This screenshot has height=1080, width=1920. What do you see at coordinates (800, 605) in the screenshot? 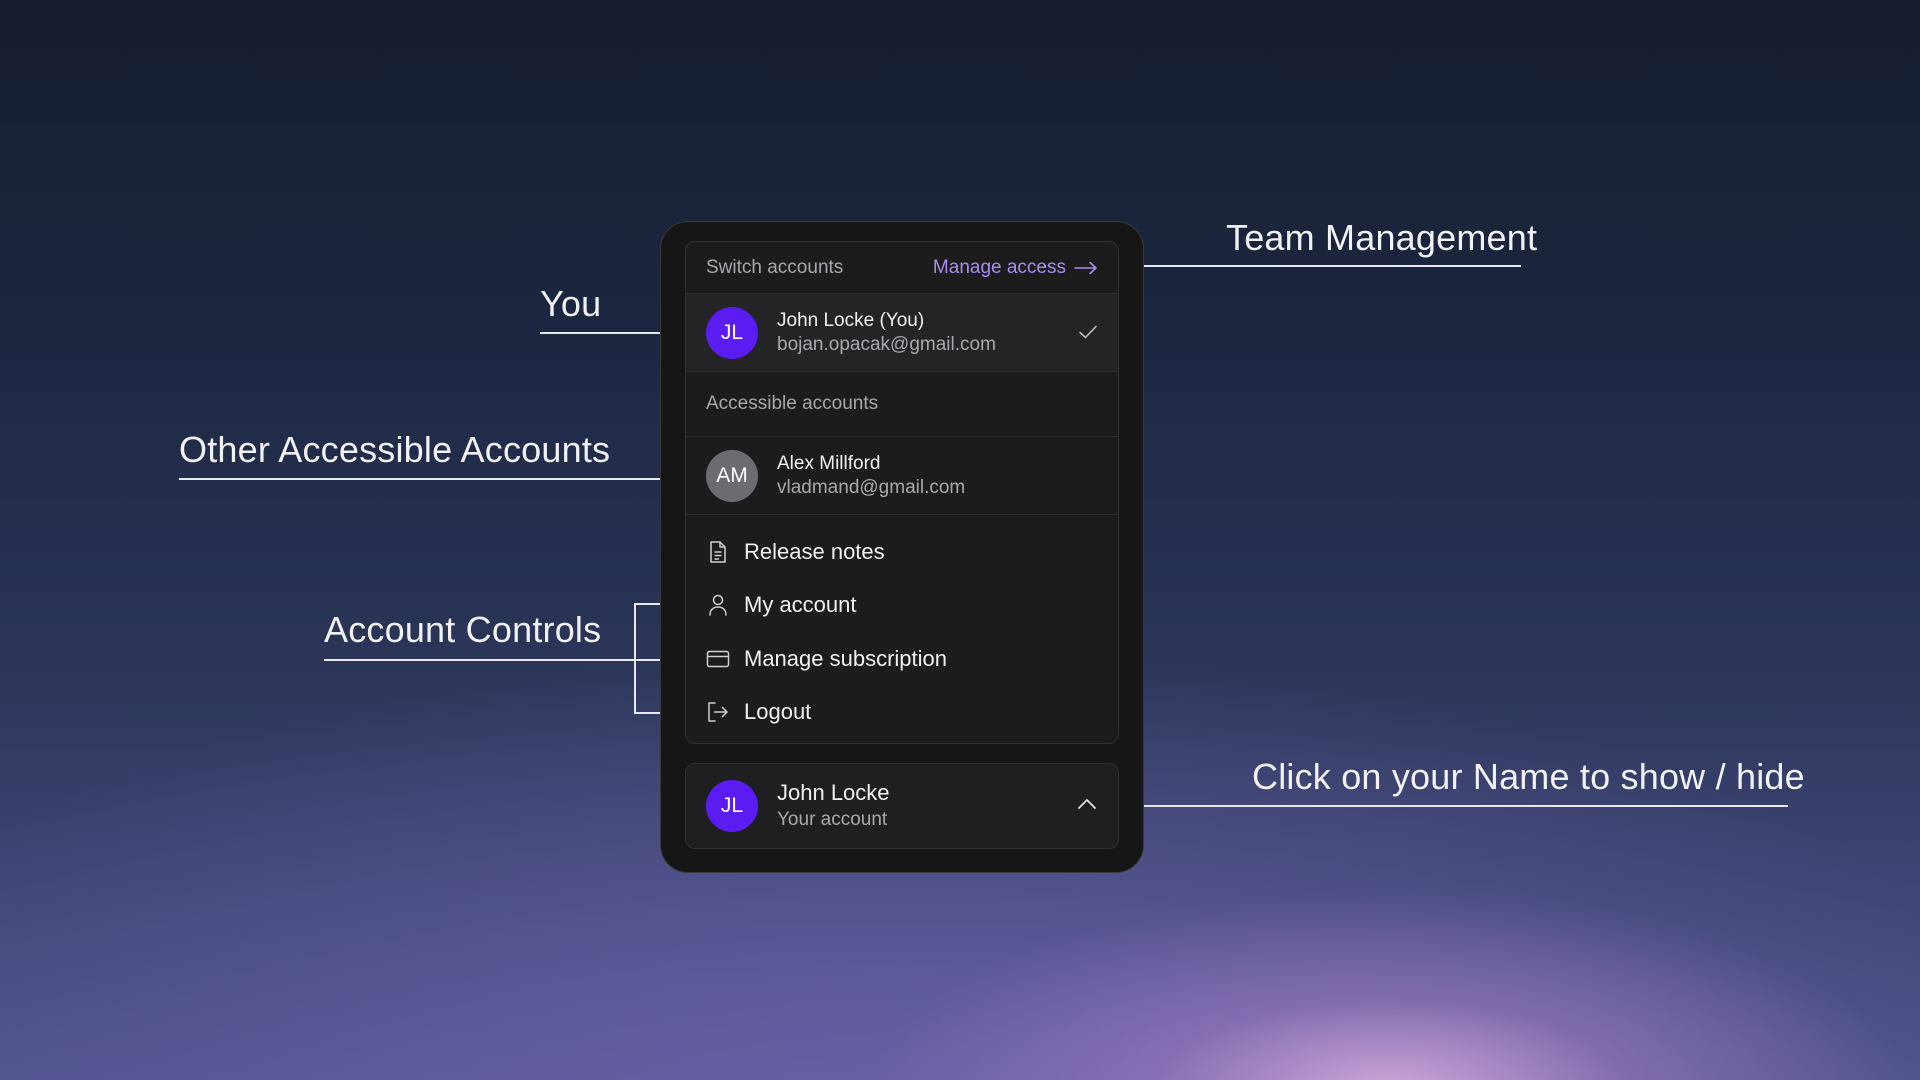
I see `menu-item-label: My account` at bounding box center [800, 605].